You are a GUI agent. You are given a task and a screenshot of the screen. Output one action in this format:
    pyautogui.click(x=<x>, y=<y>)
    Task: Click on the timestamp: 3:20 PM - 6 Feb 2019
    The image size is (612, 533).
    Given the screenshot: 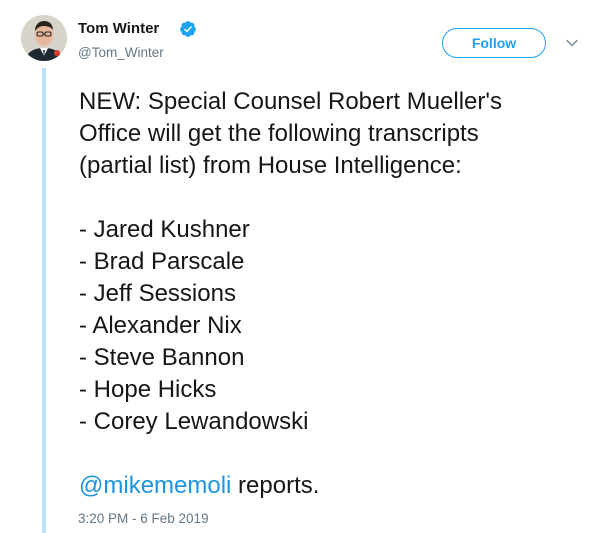 What is the action you would take?
    pyautogui.click(x=143, y=519)
    